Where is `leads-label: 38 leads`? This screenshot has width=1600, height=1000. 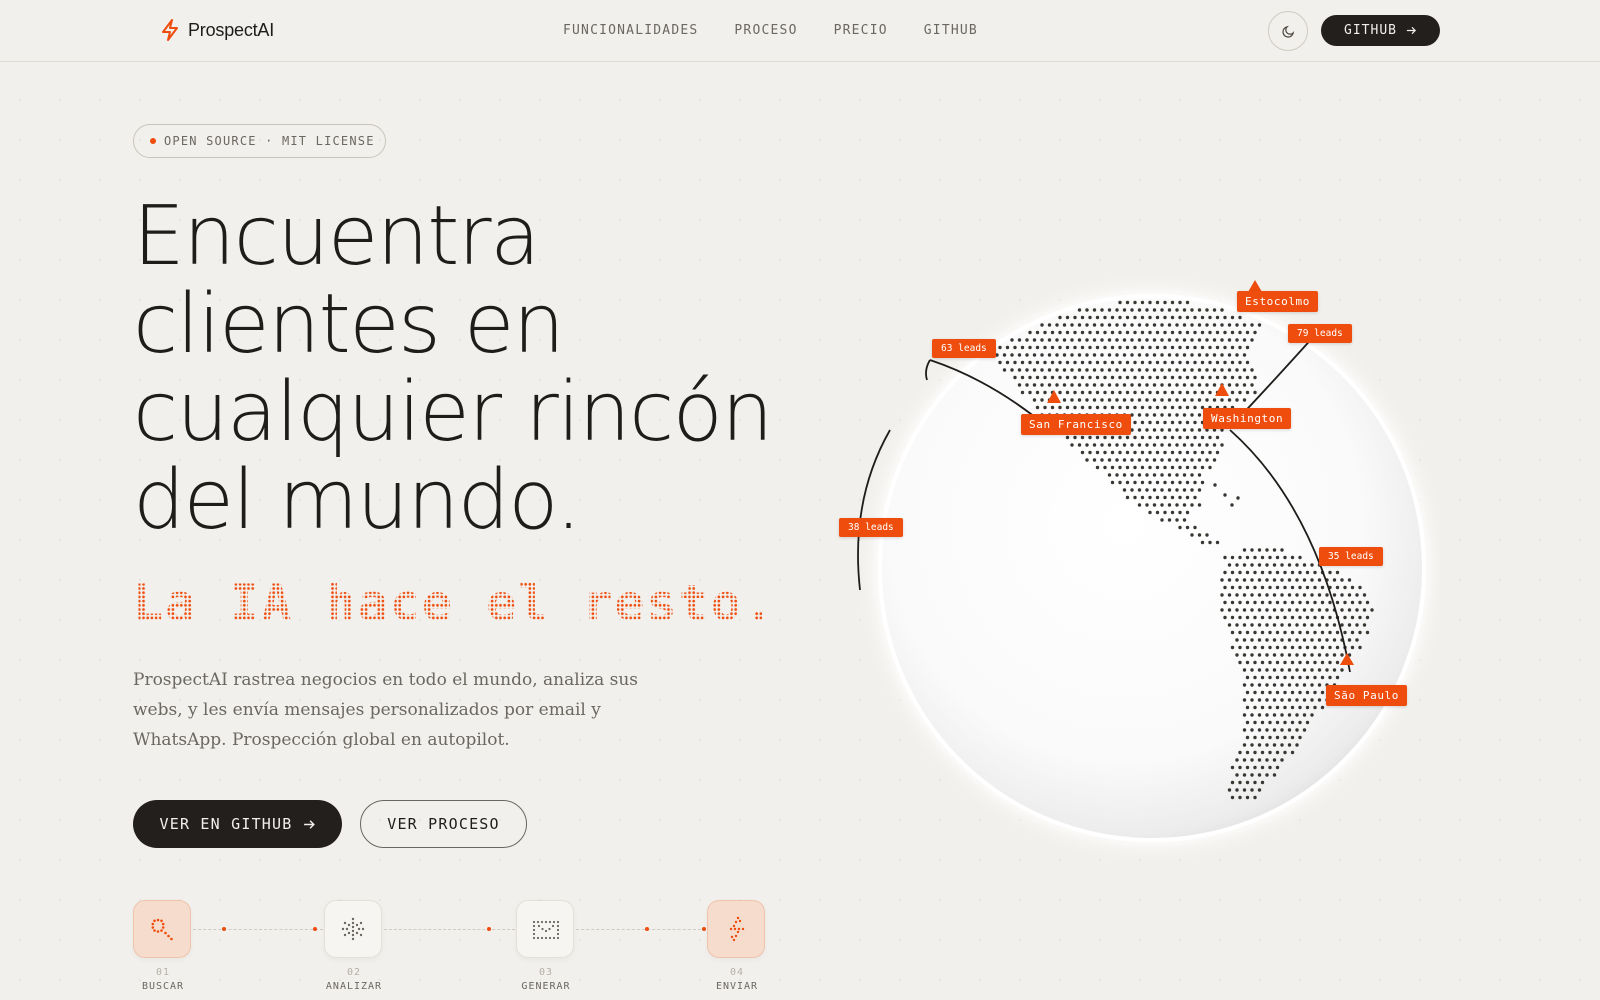 leads-label: 38 leads is located at coordinates (871, 527).